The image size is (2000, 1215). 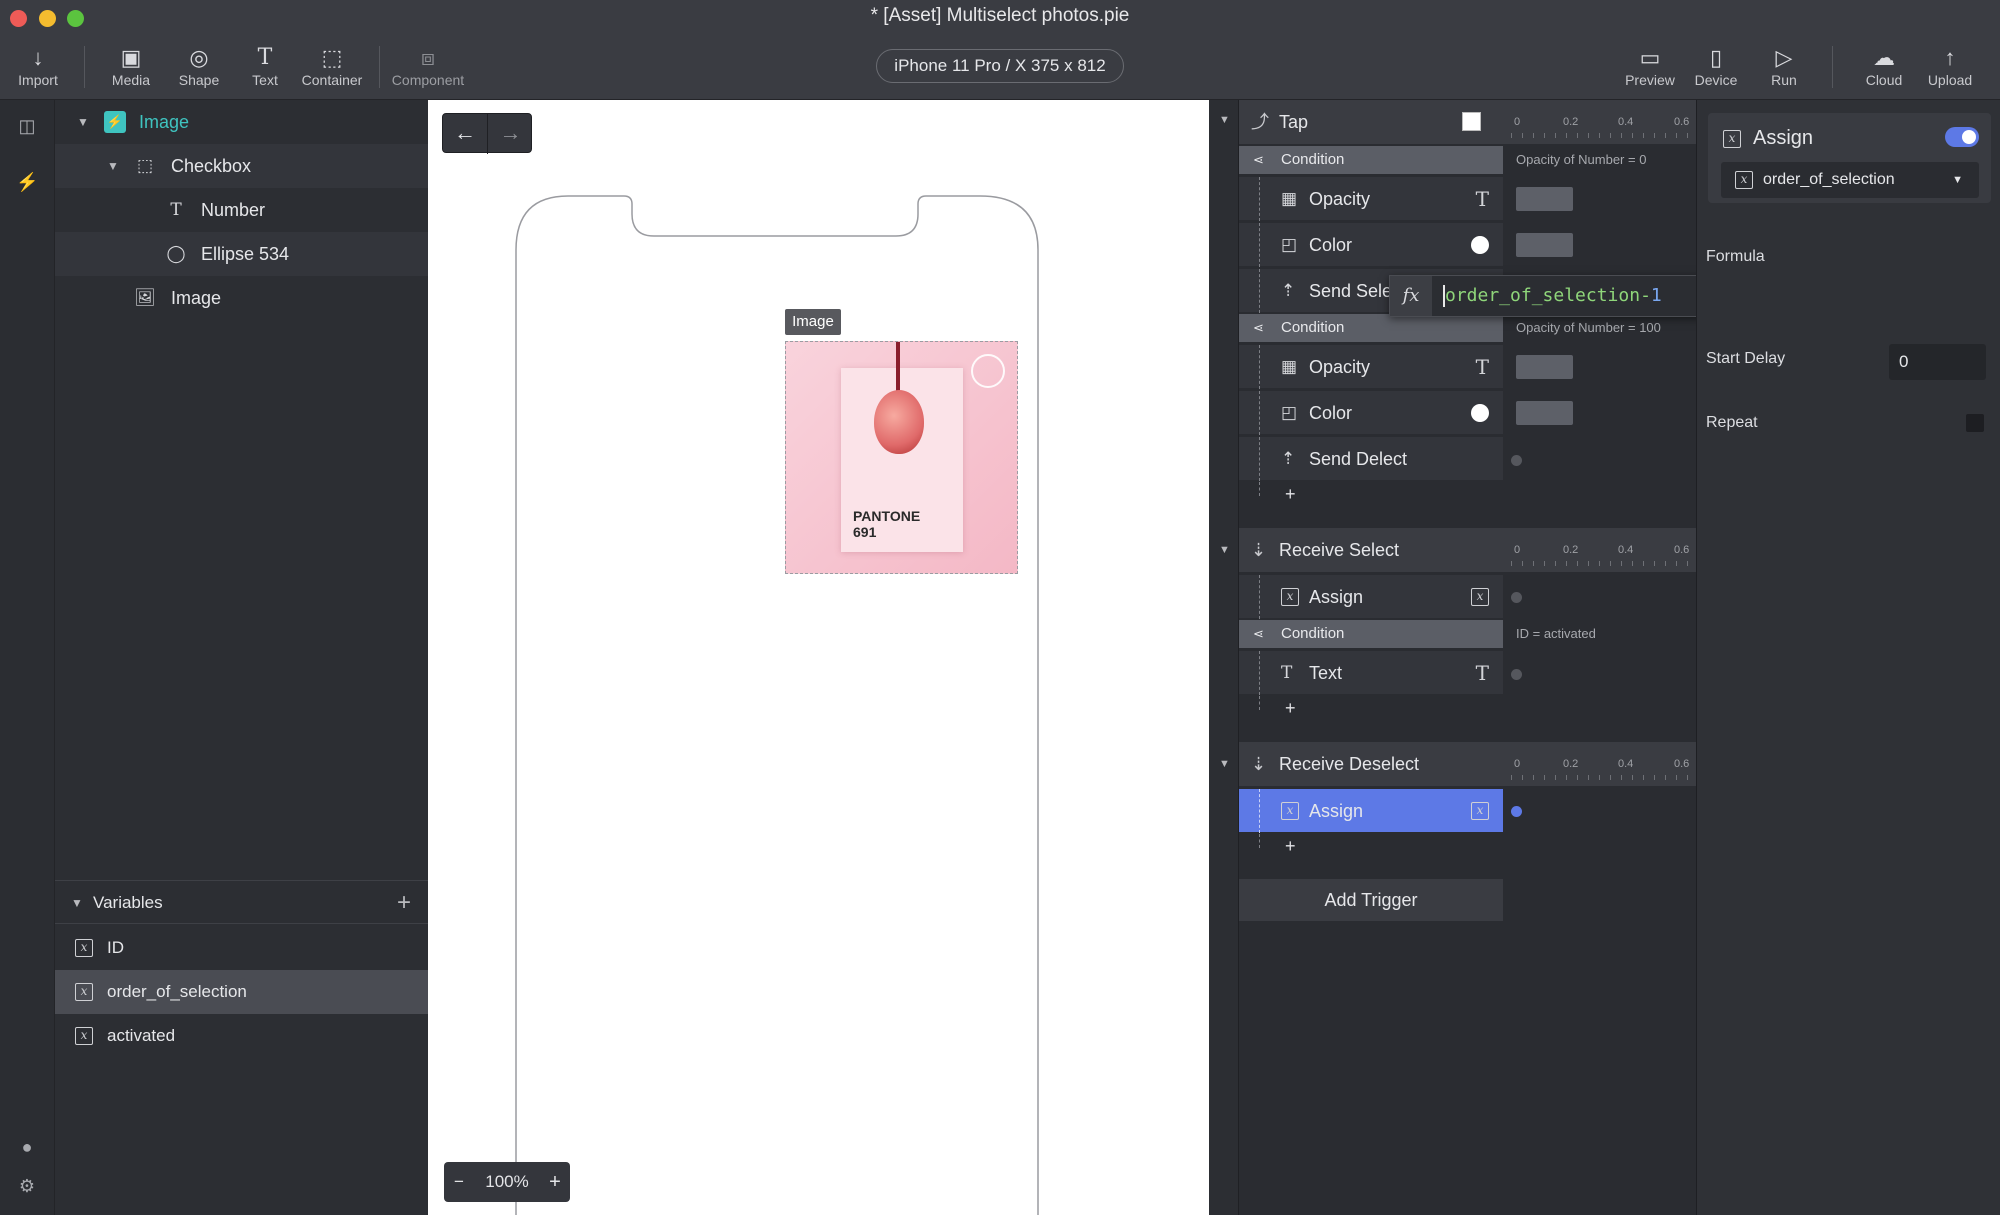 What do you see at coordinates (1000, 66) in the screenshot?
I see `device-selector: iPhone 11 Pro / X 375 x 812` at bounding box center [1000, 66].